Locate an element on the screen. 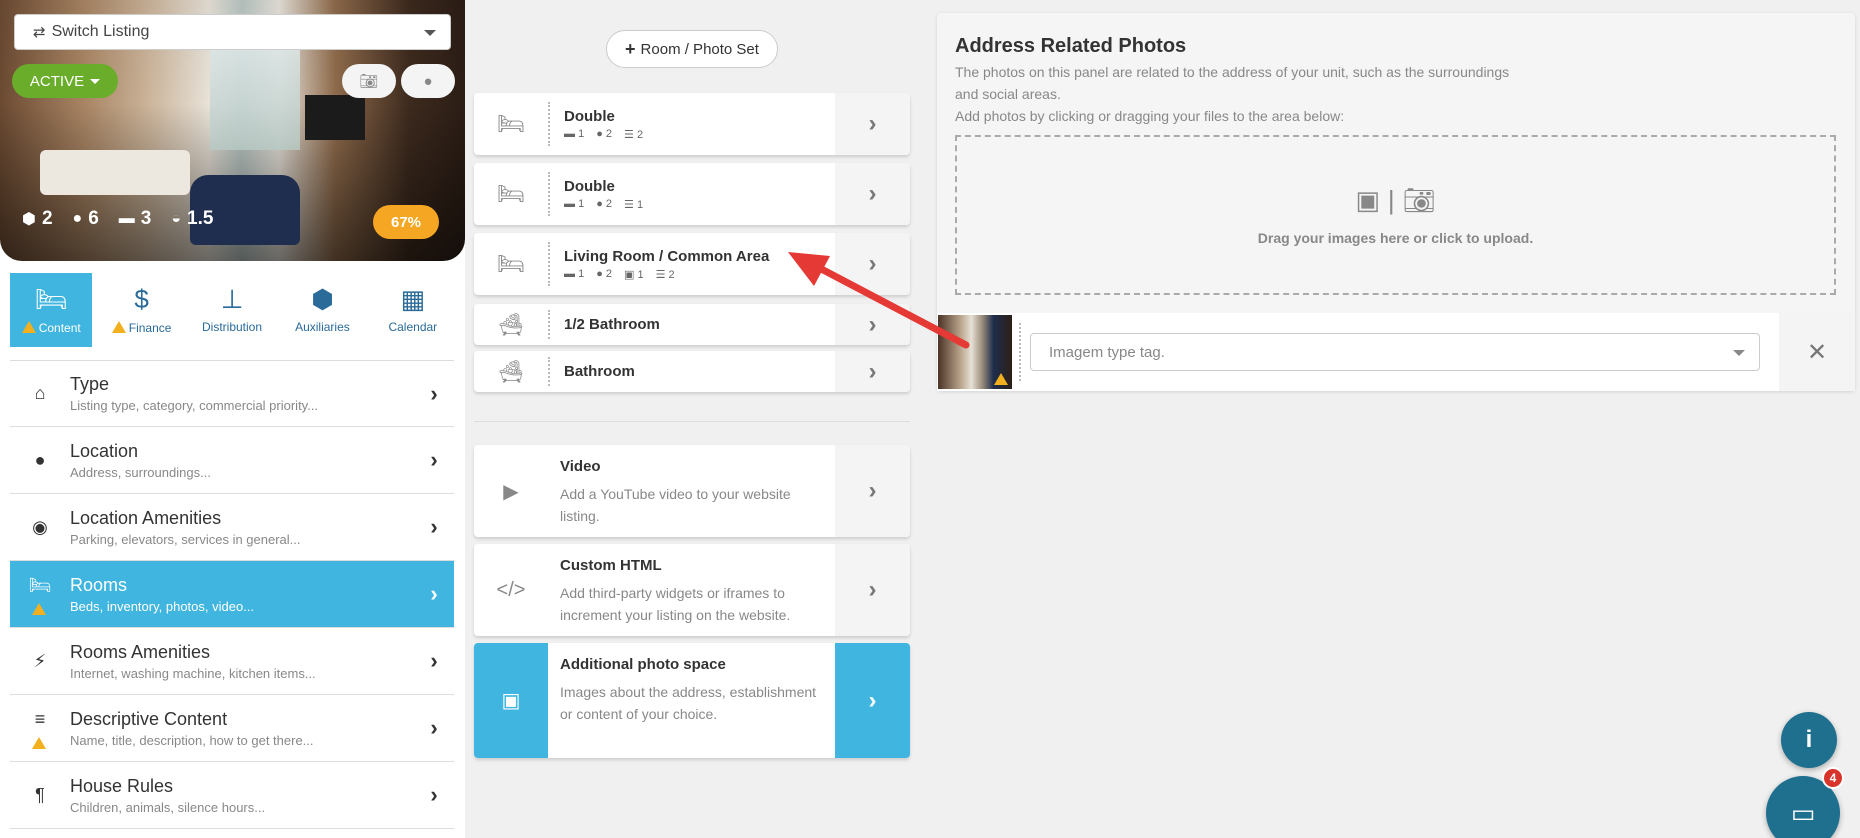 The height and width of the screenshot is (838, 1860). plug-icon: ⚡︎ is located at coordinates (40, 660).